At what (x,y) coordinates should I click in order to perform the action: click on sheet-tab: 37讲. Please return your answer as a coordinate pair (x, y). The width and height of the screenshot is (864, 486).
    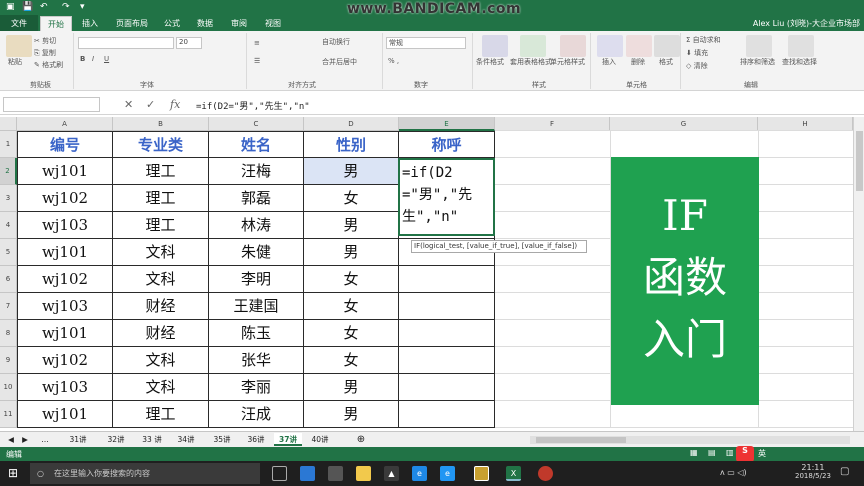
    Looking at the image, I should click on (288, 439).